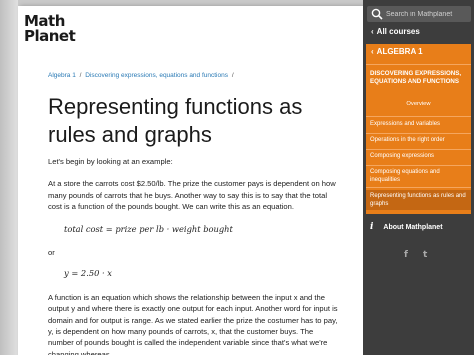  What do you see at coordinates (406, 255) in the screenshot?
I see `facebook-icon: f` at bounding box center [406, 255].